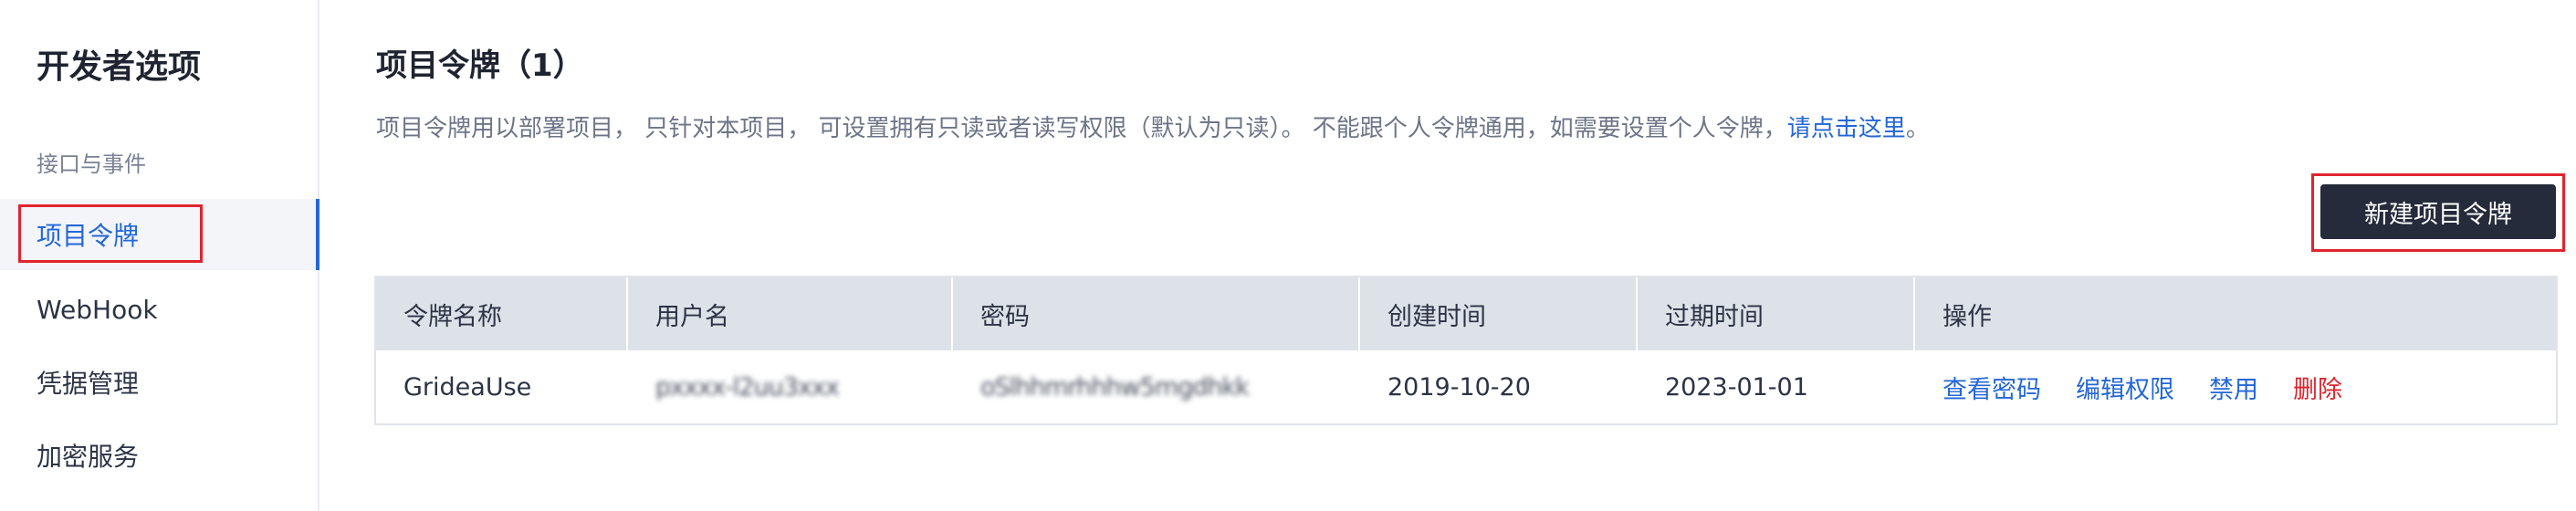  Describe the element at coordinates (1736, 387) in the screenshot. I see `expires-cell: 2023-01-01` at that location.